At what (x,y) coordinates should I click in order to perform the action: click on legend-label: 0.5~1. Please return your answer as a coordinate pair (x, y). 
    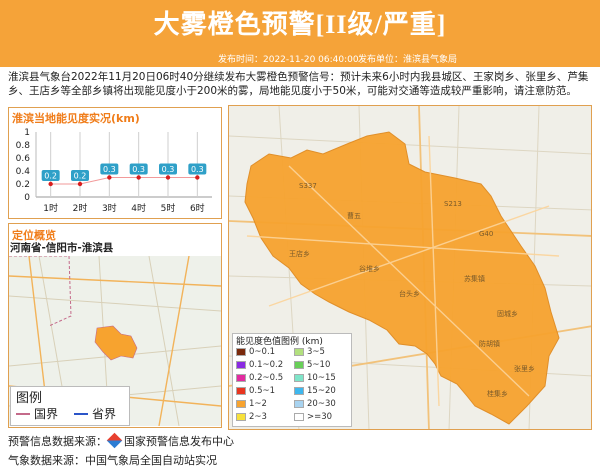
    Looking at the image, I should click on (262, 391).